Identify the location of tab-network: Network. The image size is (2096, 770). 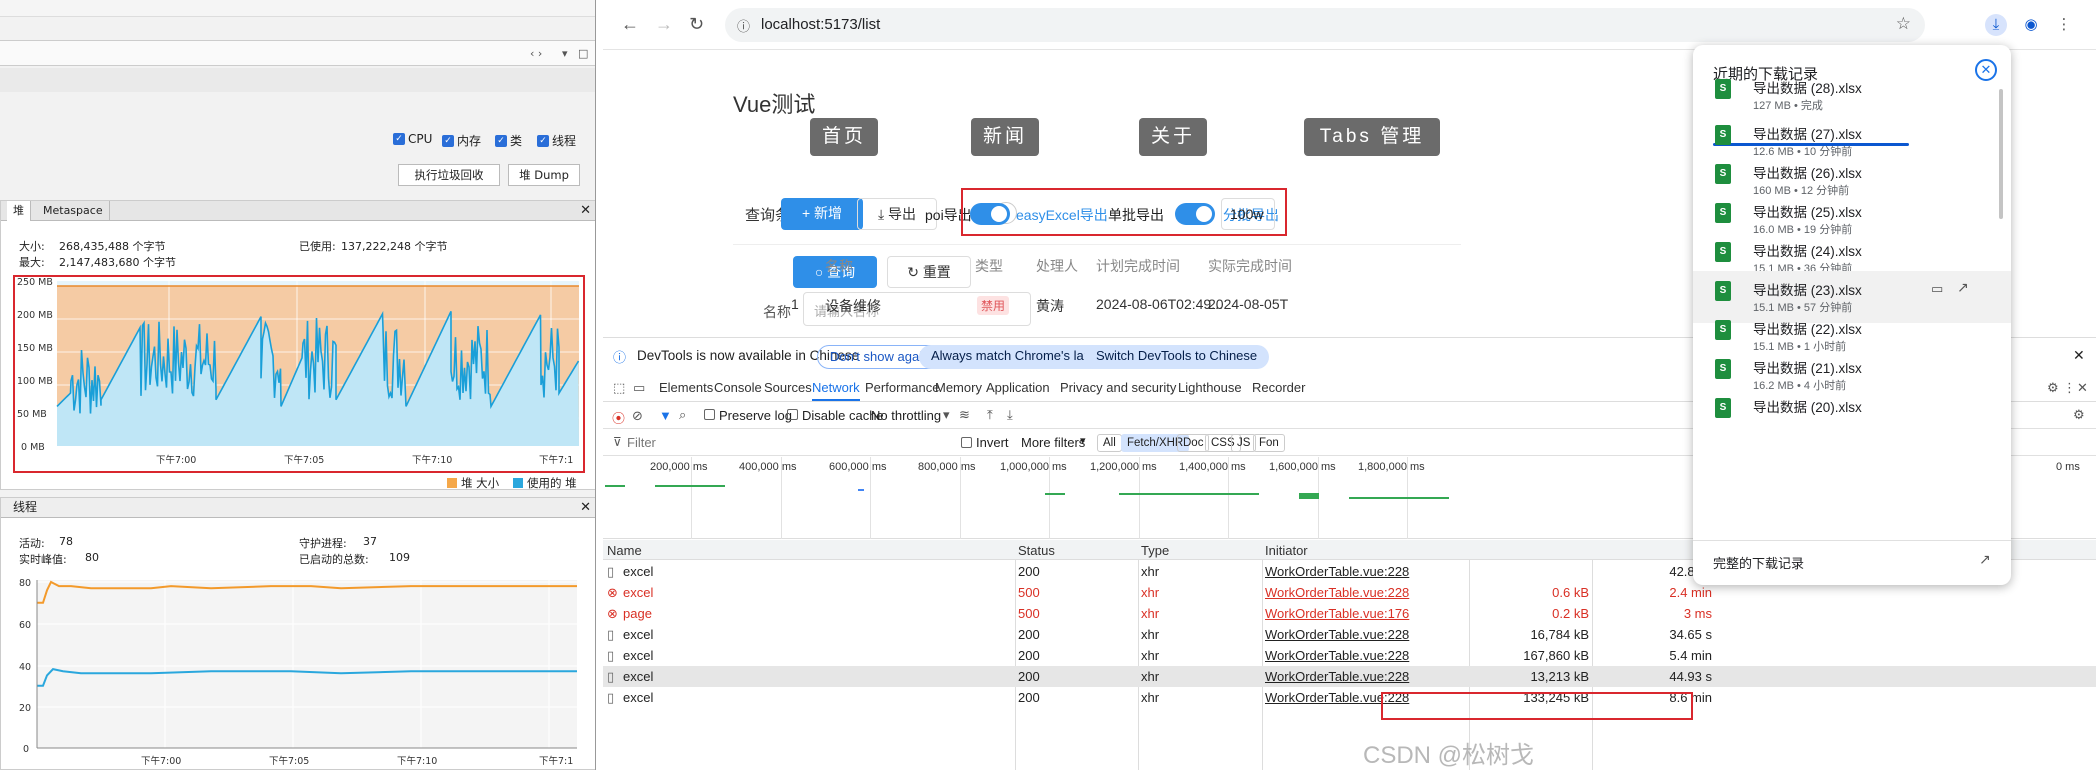
(836, 390).